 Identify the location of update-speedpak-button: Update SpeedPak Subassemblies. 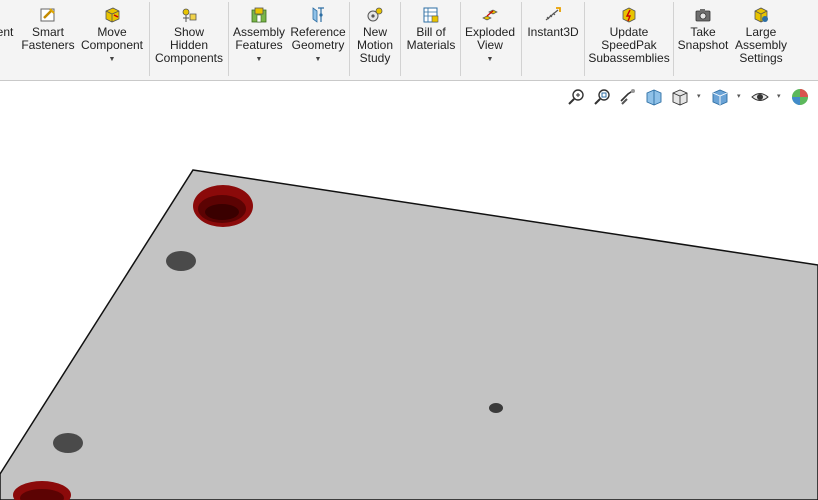
(629, 40).